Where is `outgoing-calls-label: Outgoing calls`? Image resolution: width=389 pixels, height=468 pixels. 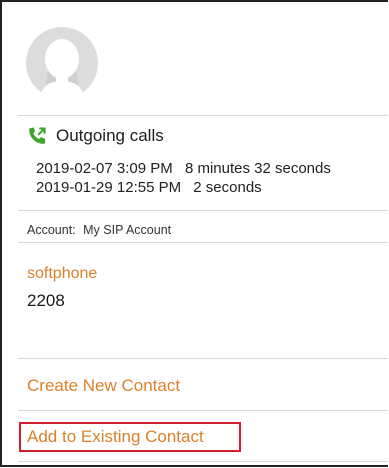 outgoing-calls-label: Outgoing calls is located at coordinates (110, 135).